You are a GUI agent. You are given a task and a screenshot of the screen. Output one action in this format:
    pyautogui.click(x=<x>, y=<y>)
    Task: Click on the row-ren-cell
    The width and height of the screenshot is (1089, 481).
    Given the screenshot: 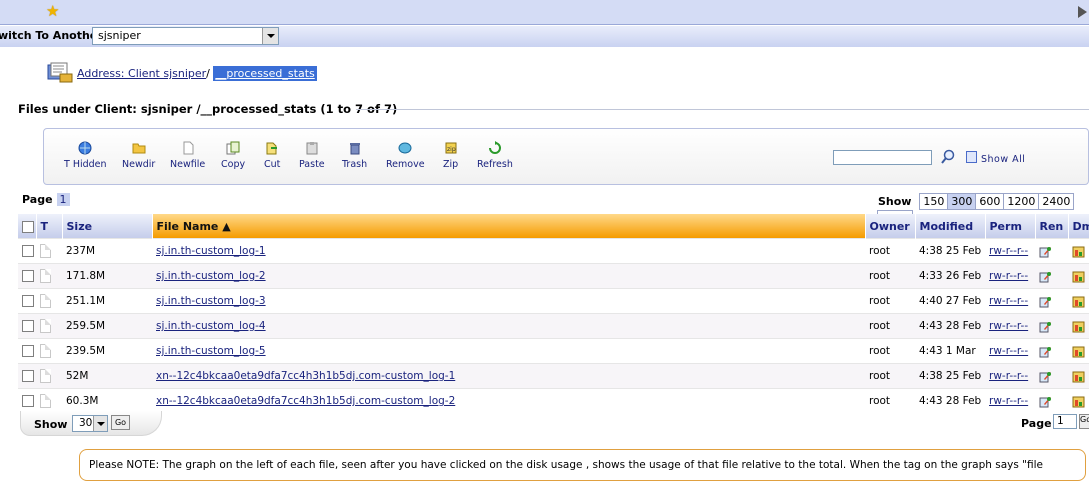 What is the action you would take?
    pyautogui.click(x=1051, y=400)
    